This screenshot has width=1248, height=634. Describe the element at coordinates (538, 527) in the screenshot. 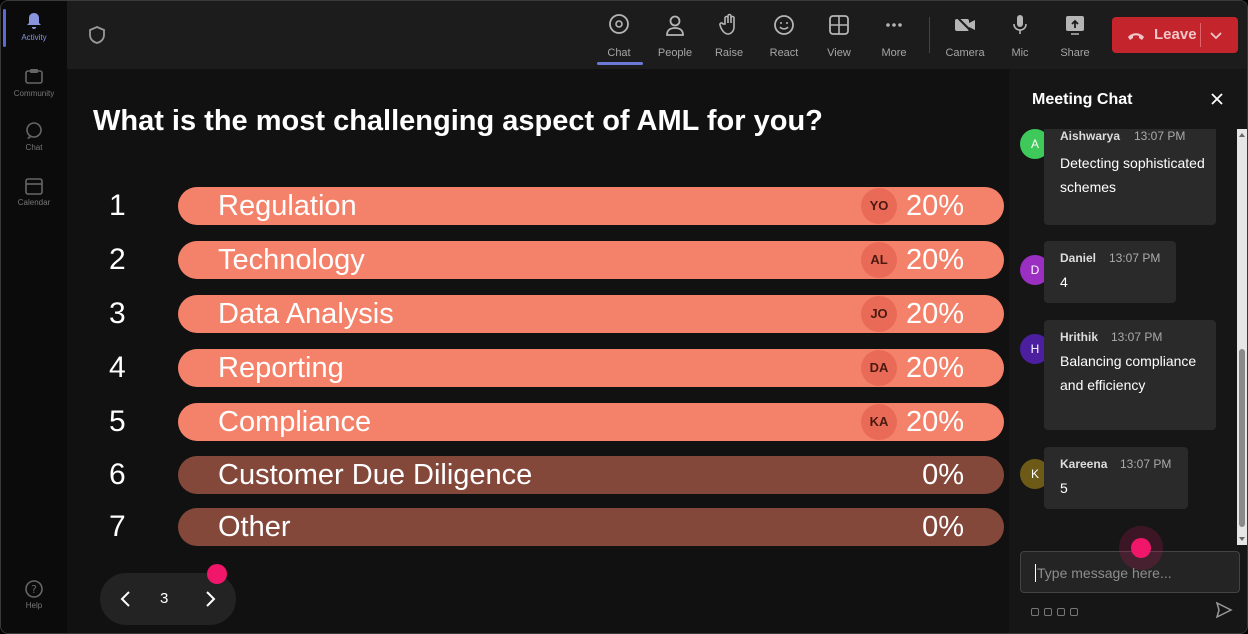

I see `poll-option-row: 7 Other 0%` at that location.